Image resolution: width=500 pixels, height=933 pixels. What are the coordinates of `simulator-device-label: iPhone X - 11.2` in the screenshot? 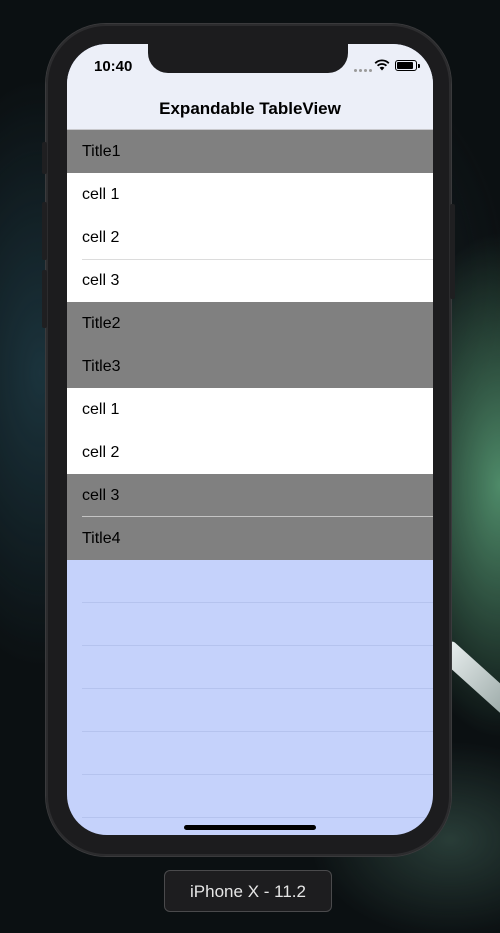 It's located at (248, 891).